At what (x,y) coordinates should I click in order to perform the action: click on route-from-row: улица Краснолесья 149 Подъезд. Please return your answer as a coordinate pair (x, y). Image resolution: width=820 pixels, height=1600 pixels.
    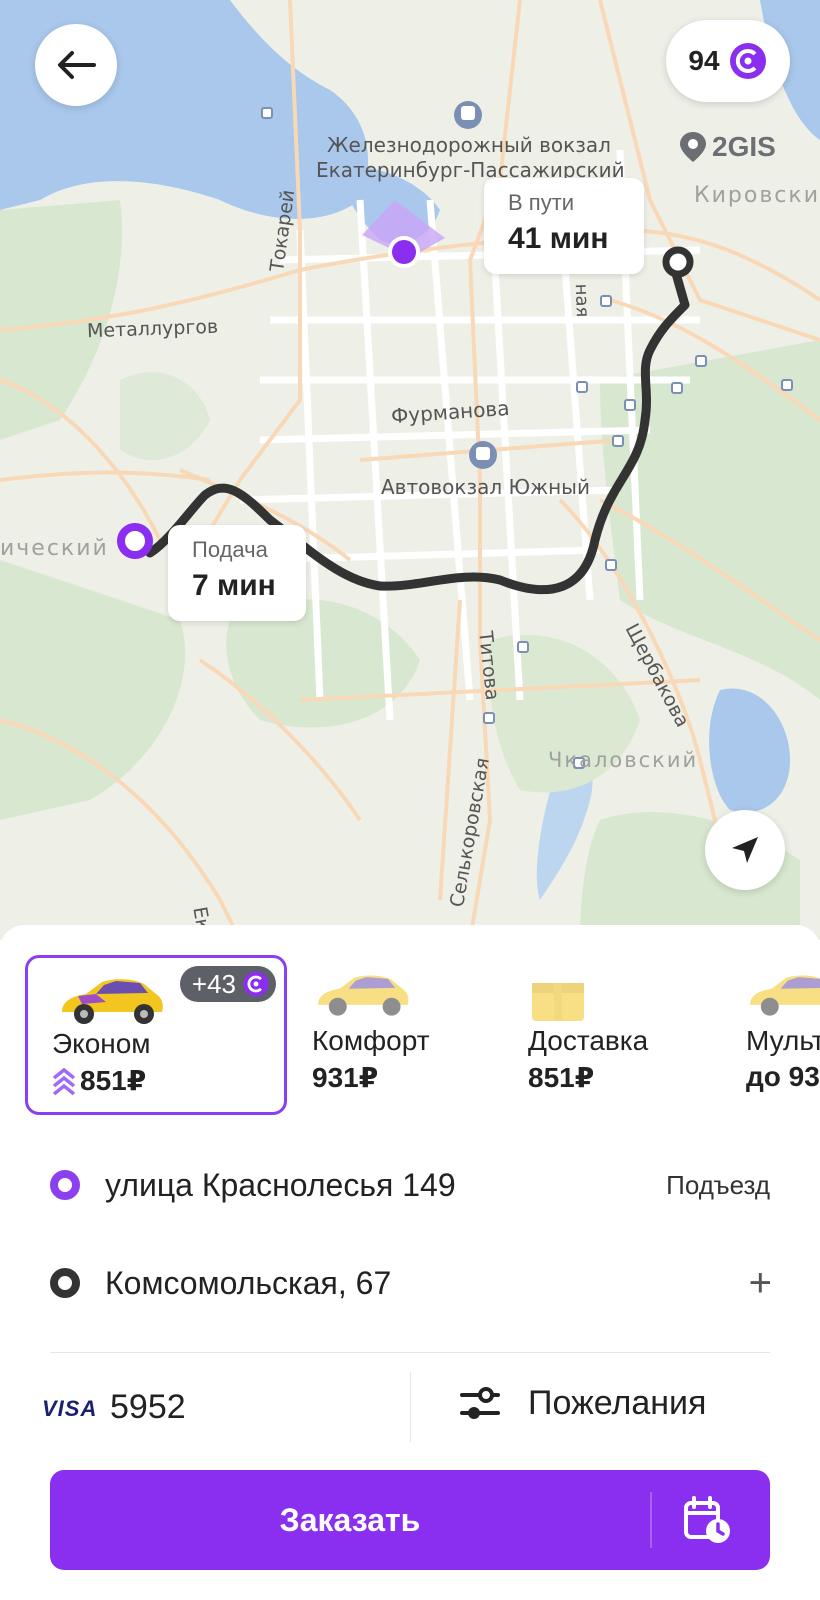
    Looking at the image, I should click on (410, 1185).